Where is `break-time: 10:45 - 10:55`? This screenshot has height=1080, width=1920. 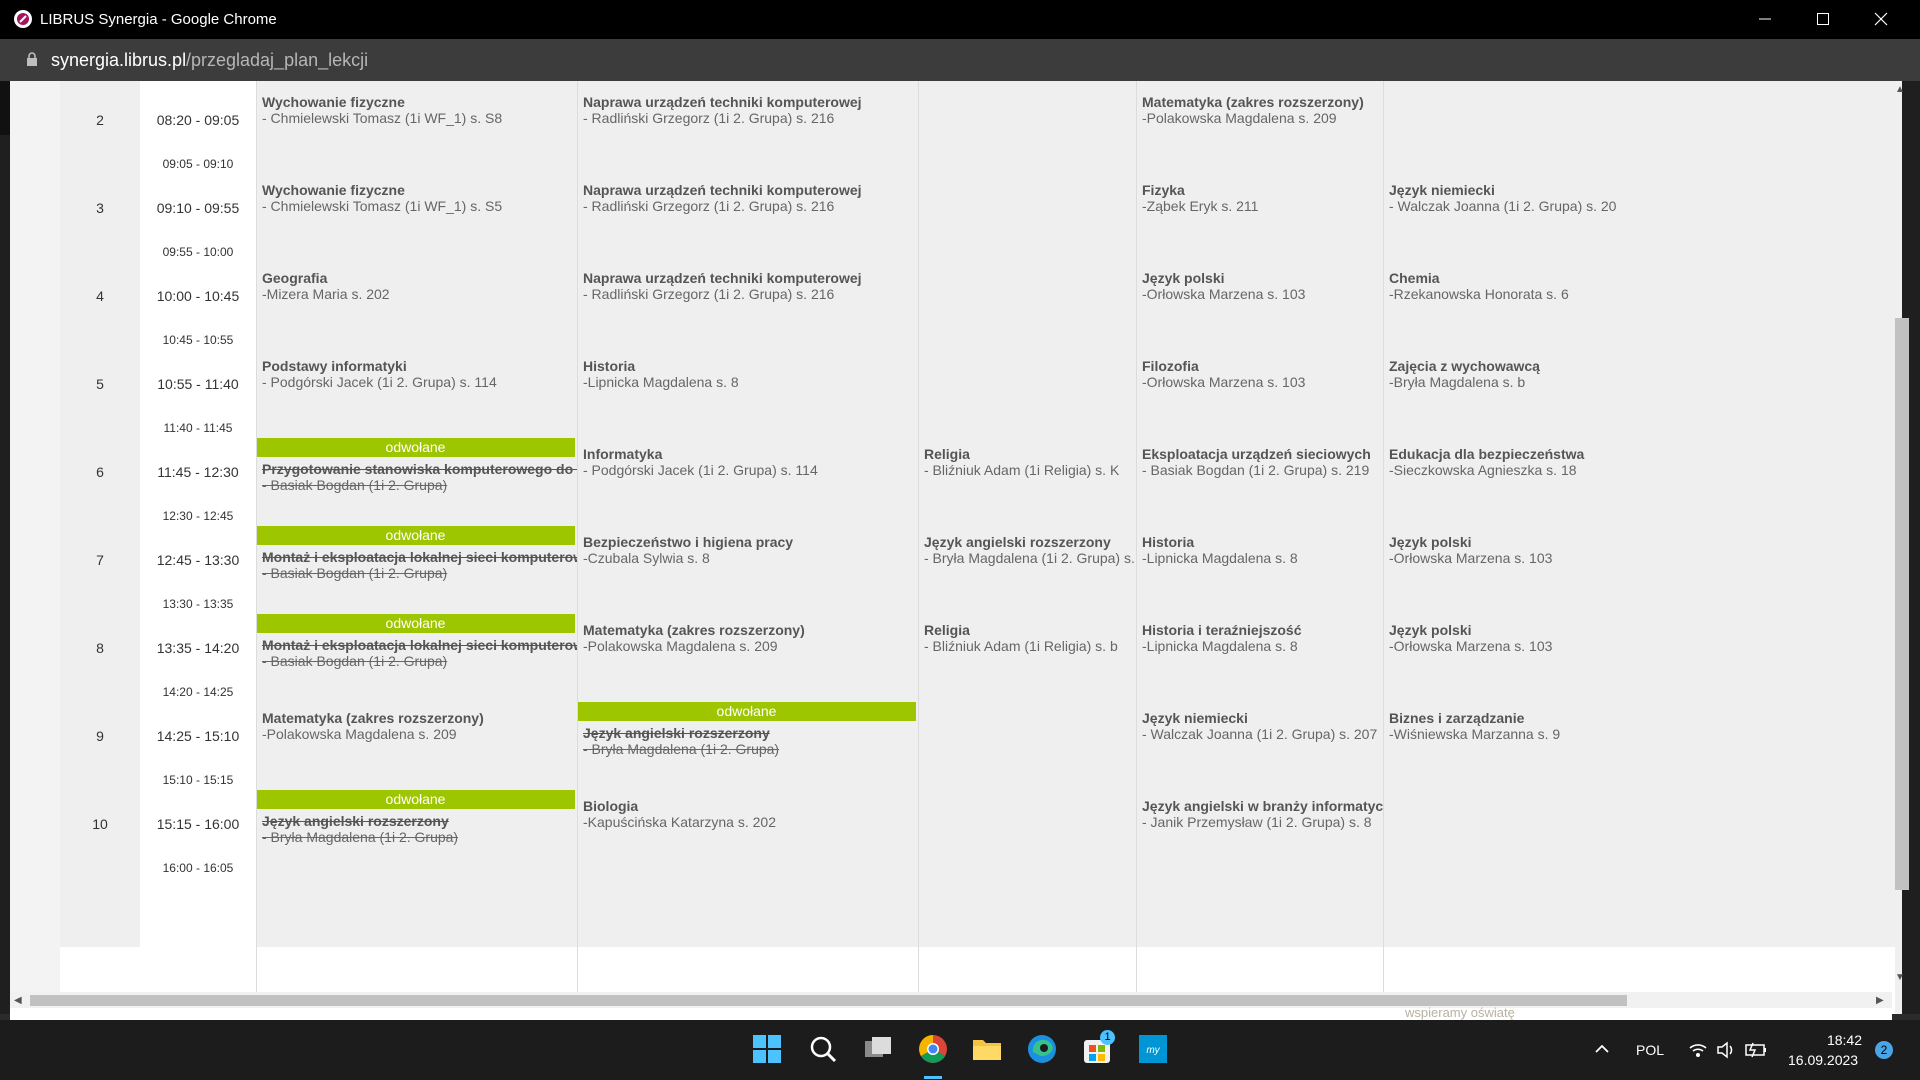
break-time: 10:45 - 10:55 is located at coordinates (198, 340).